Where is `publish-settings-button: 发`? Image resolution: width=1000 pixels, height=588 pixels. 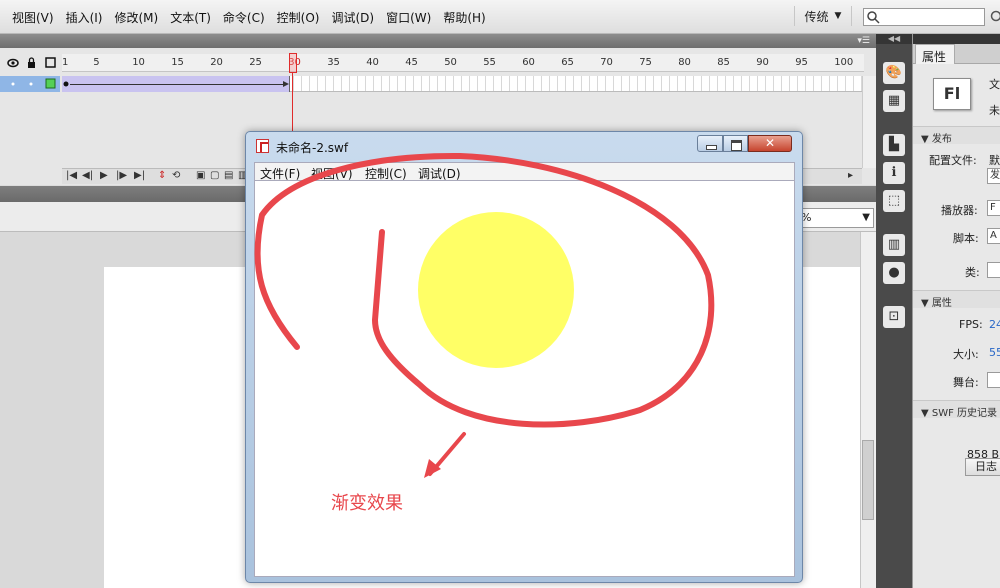 publish-settings-button: 发 is located at coordinates (993, 176).